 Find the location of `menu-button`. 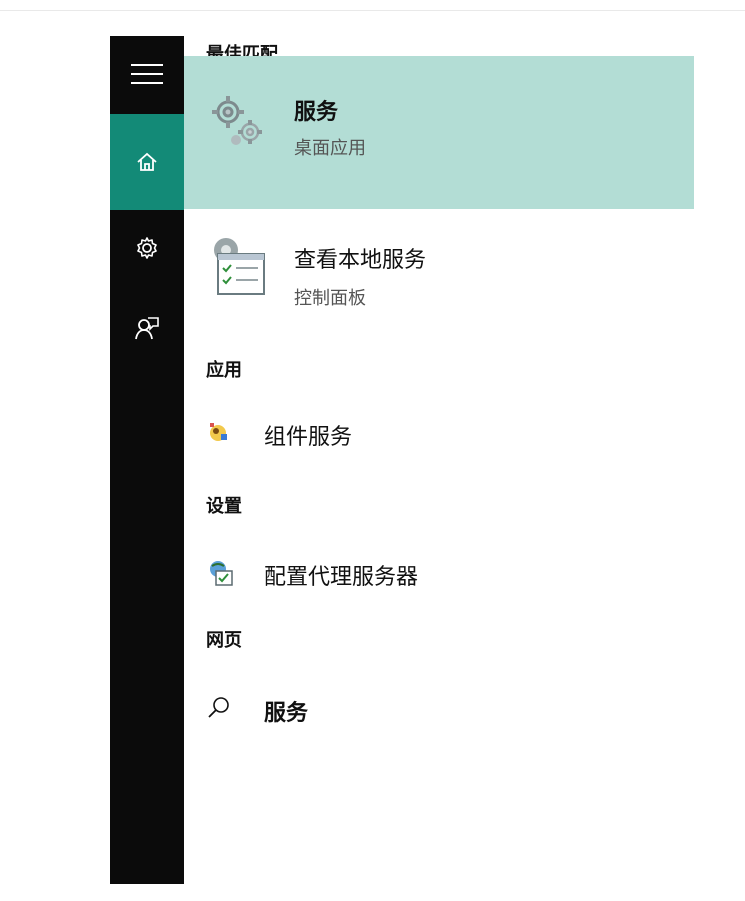

menu-button is located at coordinates (147, 74).